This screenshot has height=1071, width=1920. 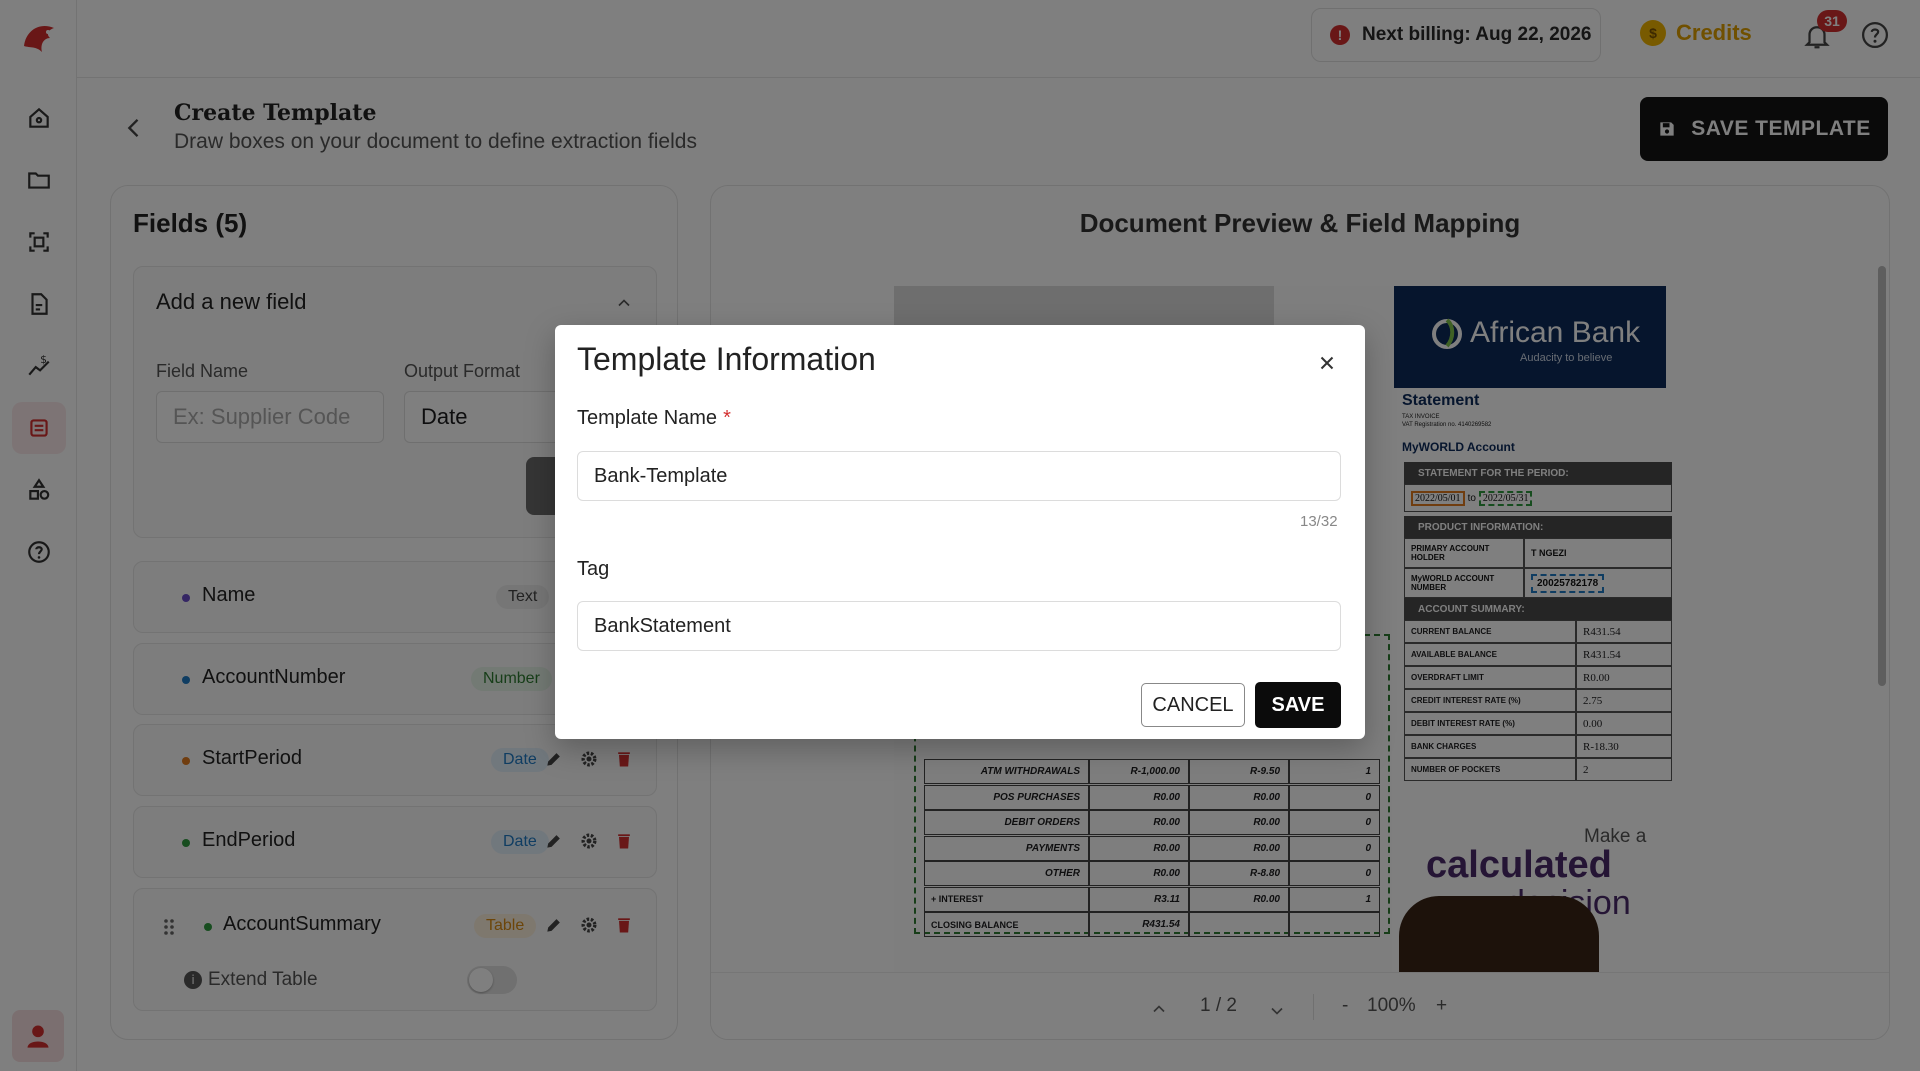 What do you see at coordinates (726, 359) in the screenshot?
I see `dialog-title: Template Information` at bounding box center [726, 359].